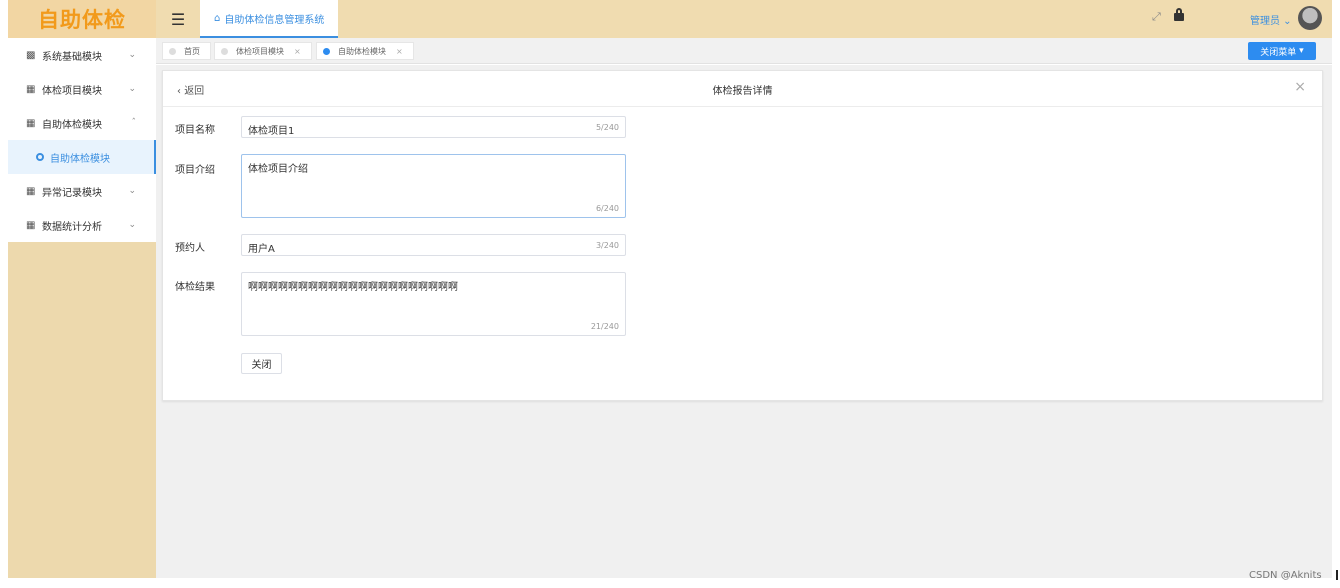 The height and width of the screenshot is (588, 1340). I want to click on tab-home: 首页, so click(186, 51).